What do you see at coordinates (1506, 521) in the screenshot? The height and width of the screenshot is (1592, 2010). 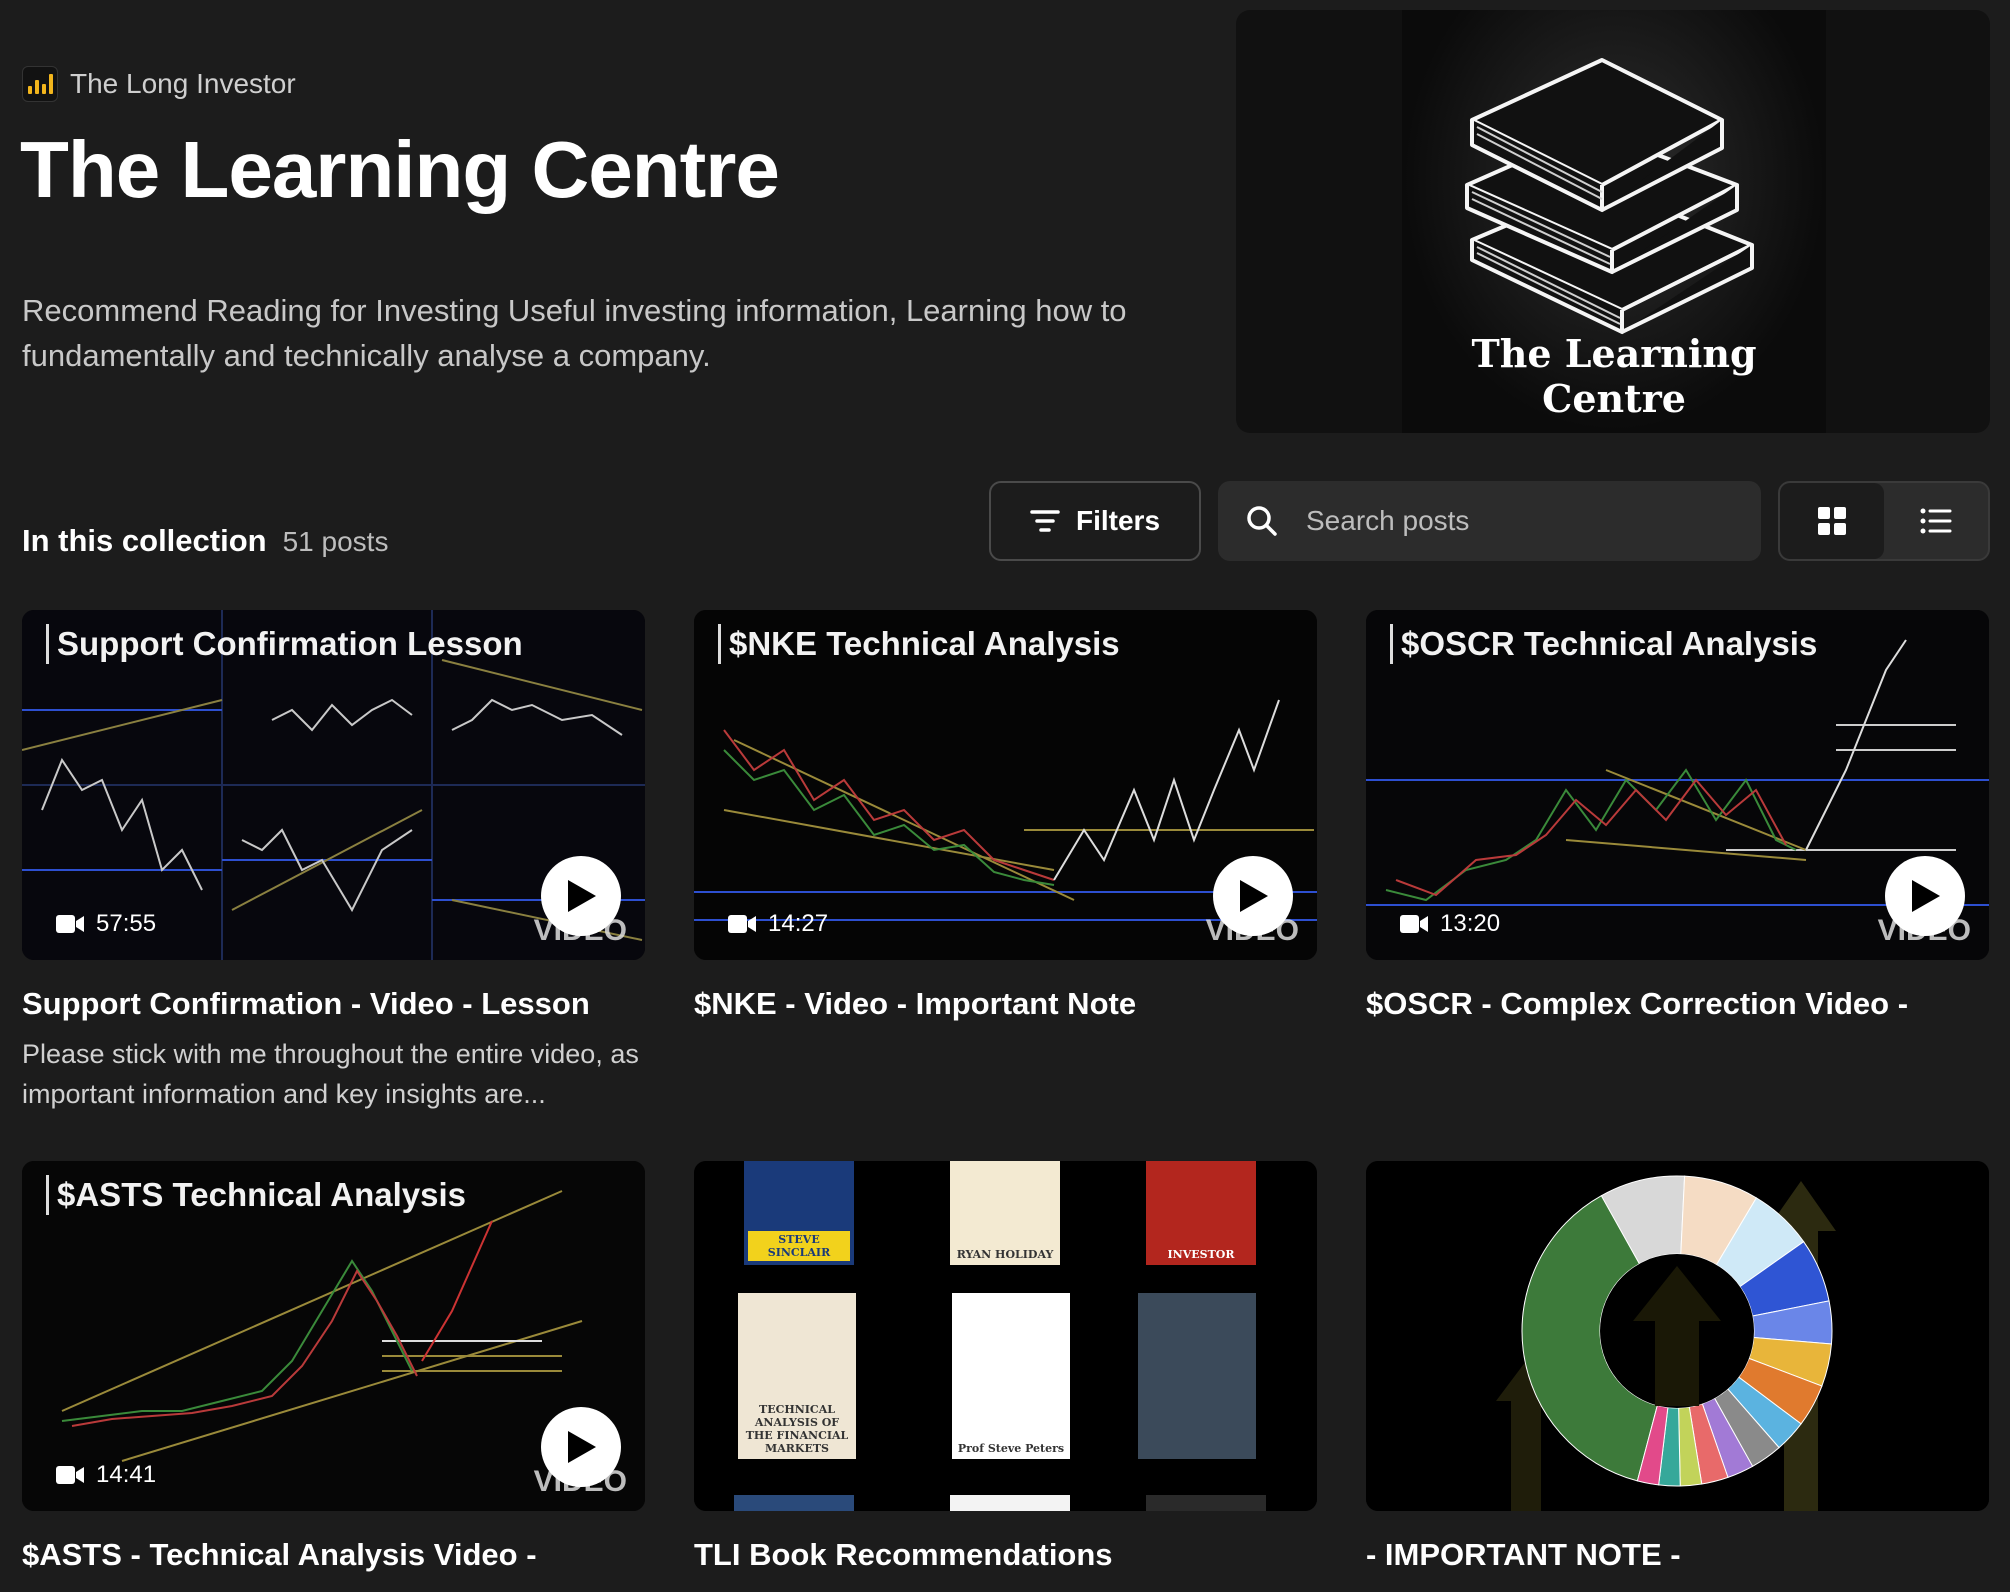 I see `search-input` at bounding box center [1506, 521].